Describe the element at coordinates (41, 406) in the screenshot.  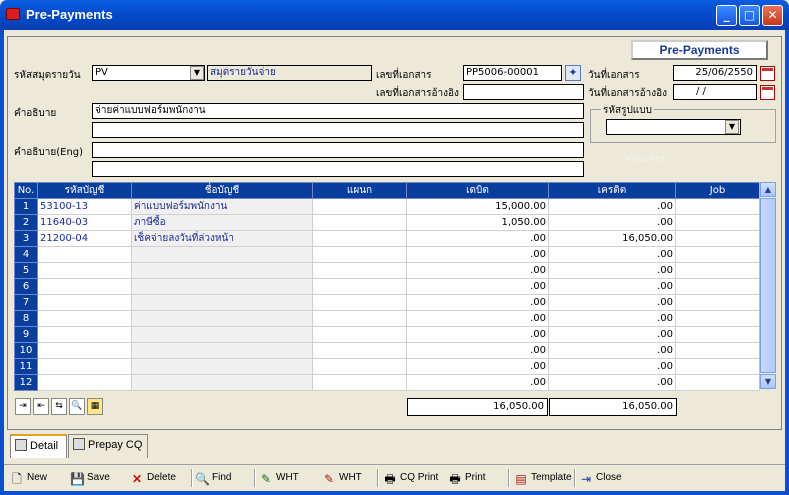
I see `append-row-icon: ⇤` at that location.